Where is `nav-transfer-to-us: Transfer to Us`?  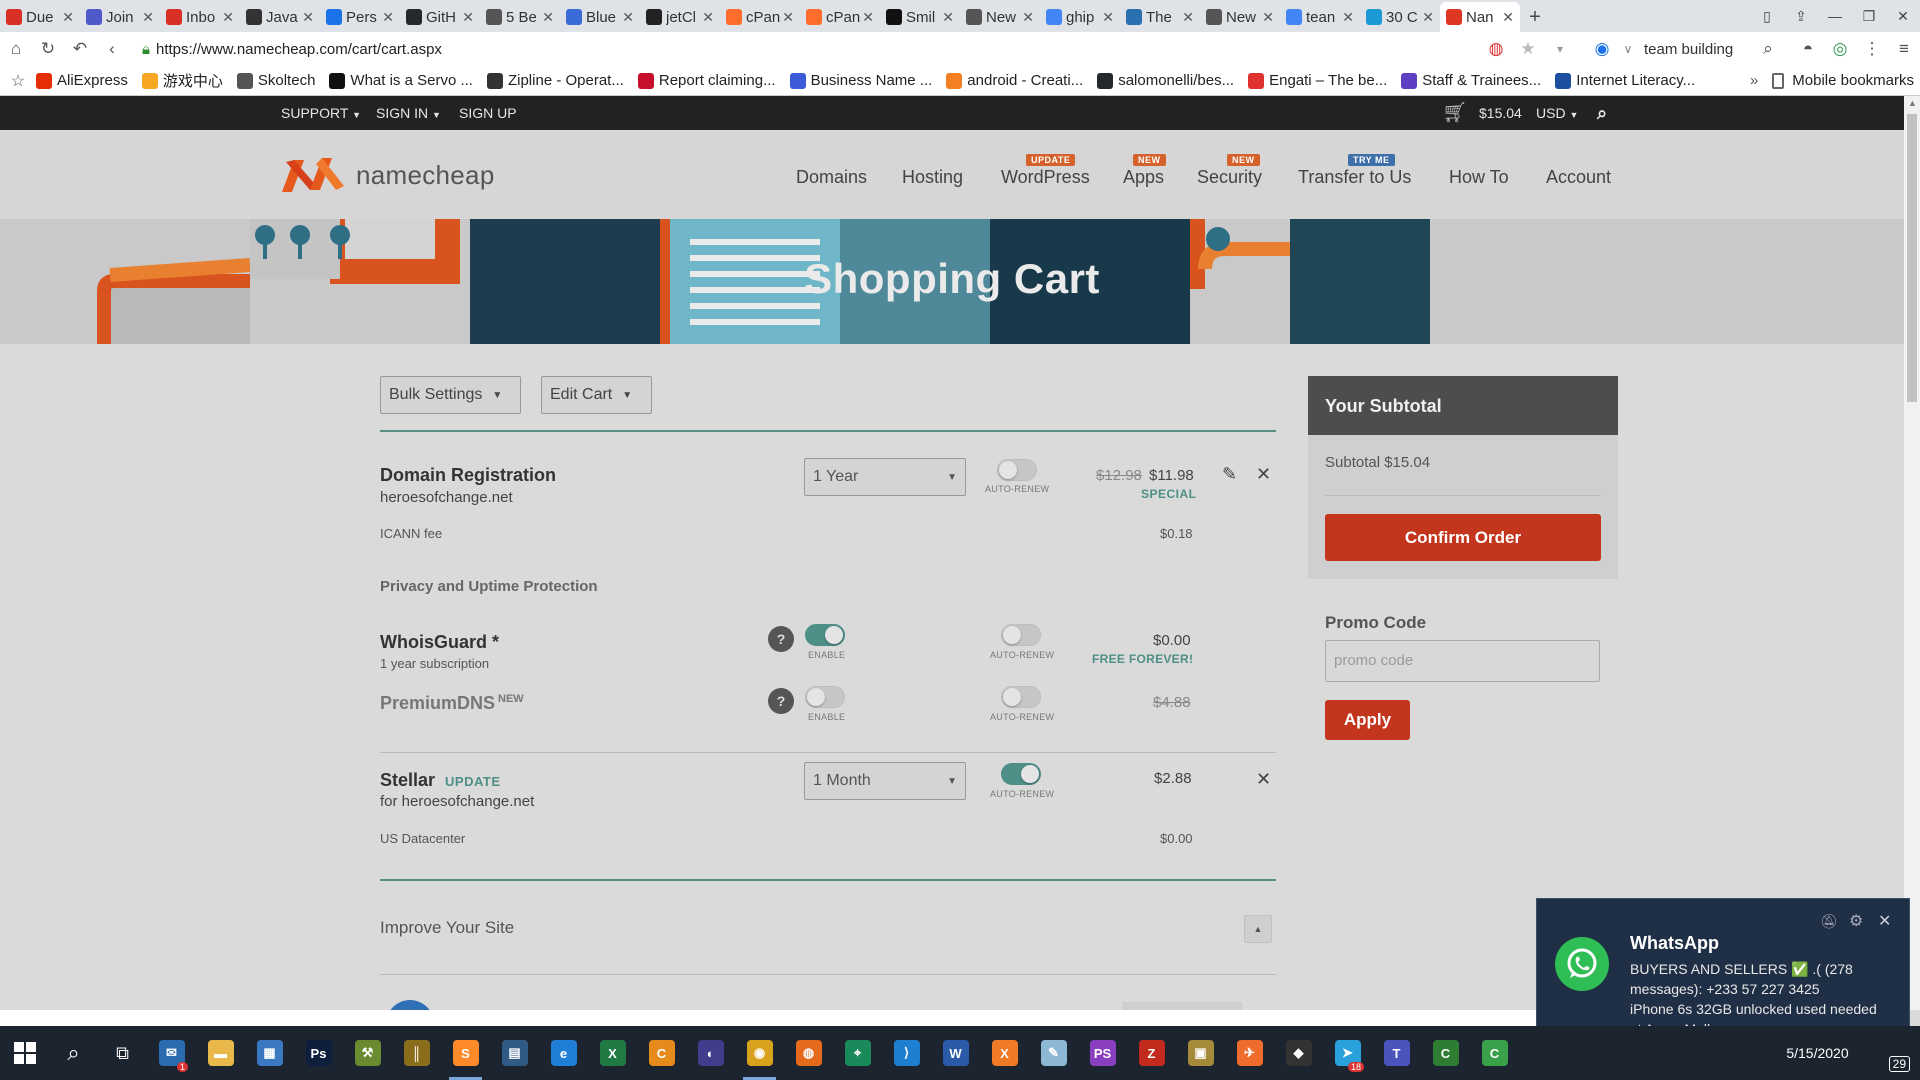 nav-transfer-to-us: Transfer to Us is located at coordinates (1354, 177).